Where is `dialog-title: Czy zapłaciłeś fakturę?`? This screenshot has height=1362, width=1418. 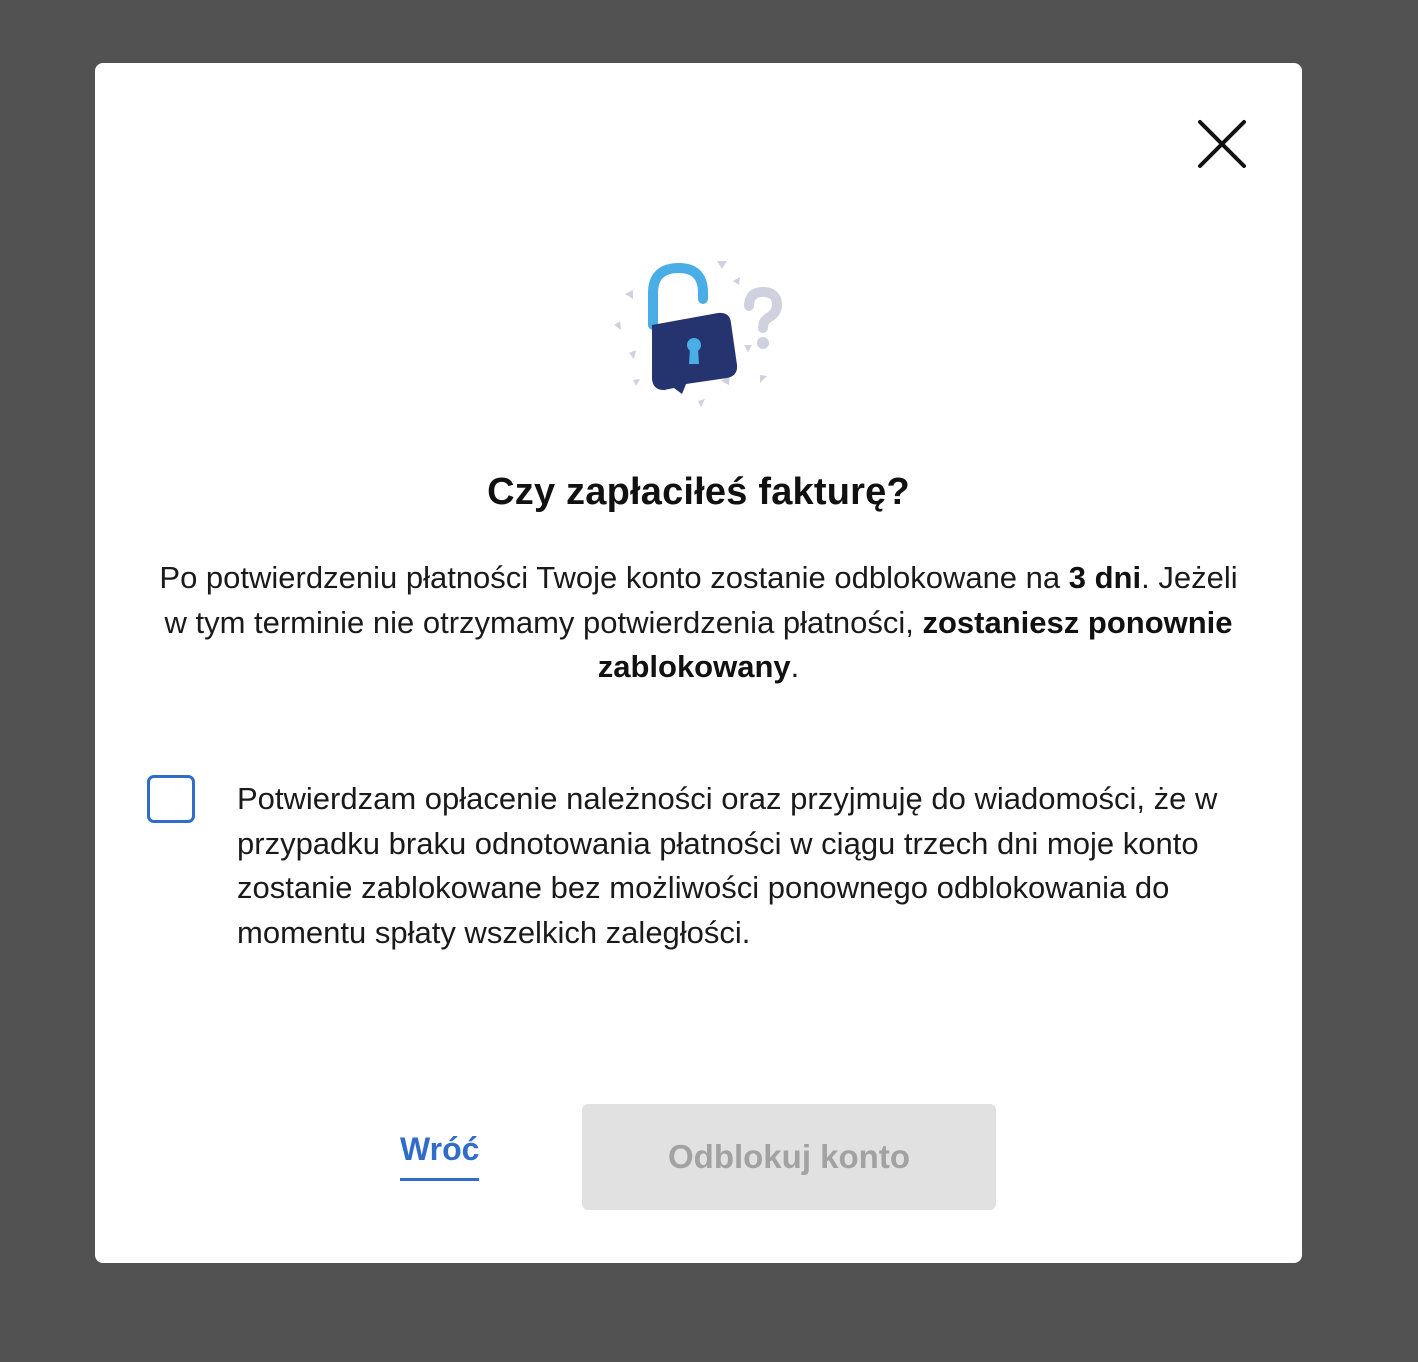
dialog-title: Czy zapłaciłeś fakturę? is located at coordinates (698, 492).